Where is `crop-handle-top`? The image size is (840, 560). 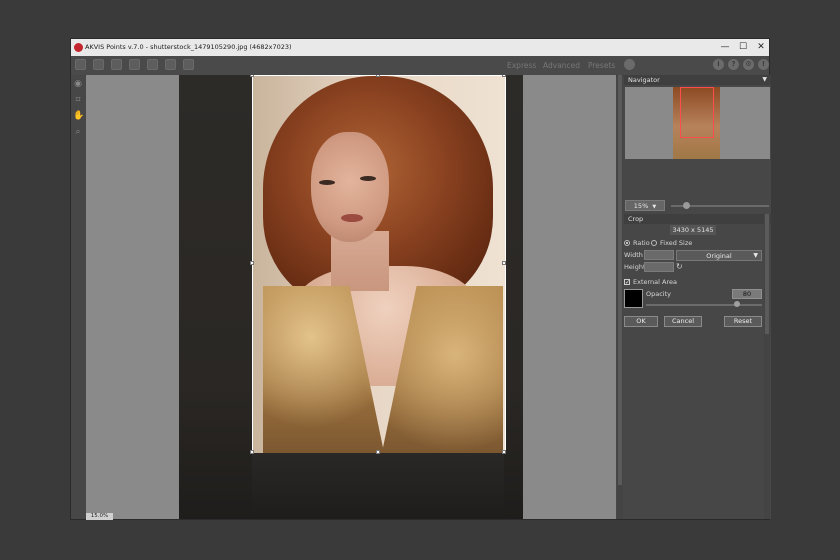 crop-handle-top is located at coordinates (378, 76).